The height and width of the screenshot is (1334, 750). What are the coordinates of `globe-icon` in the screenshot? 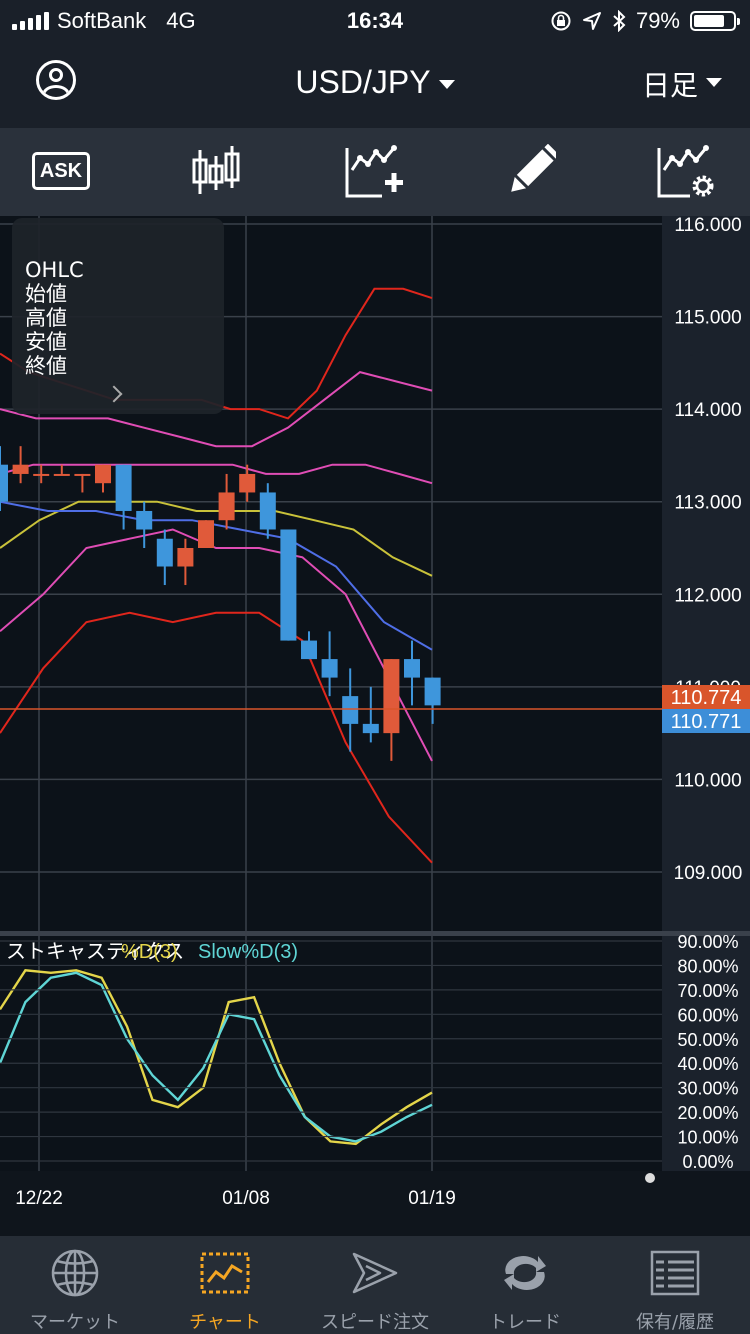 It's located at (75, 1273).